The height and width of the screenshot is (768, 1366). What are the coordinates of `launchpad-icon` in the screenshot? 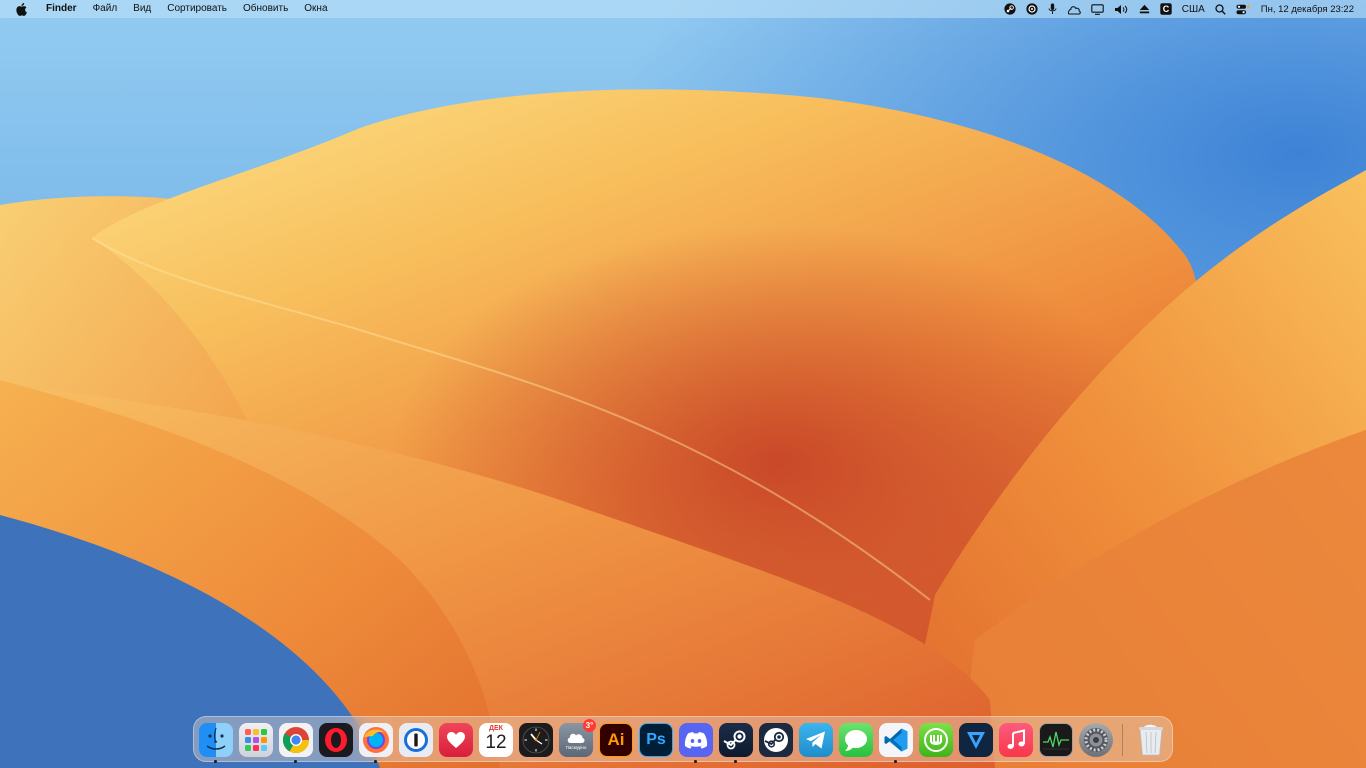 It's located at (256, 740).